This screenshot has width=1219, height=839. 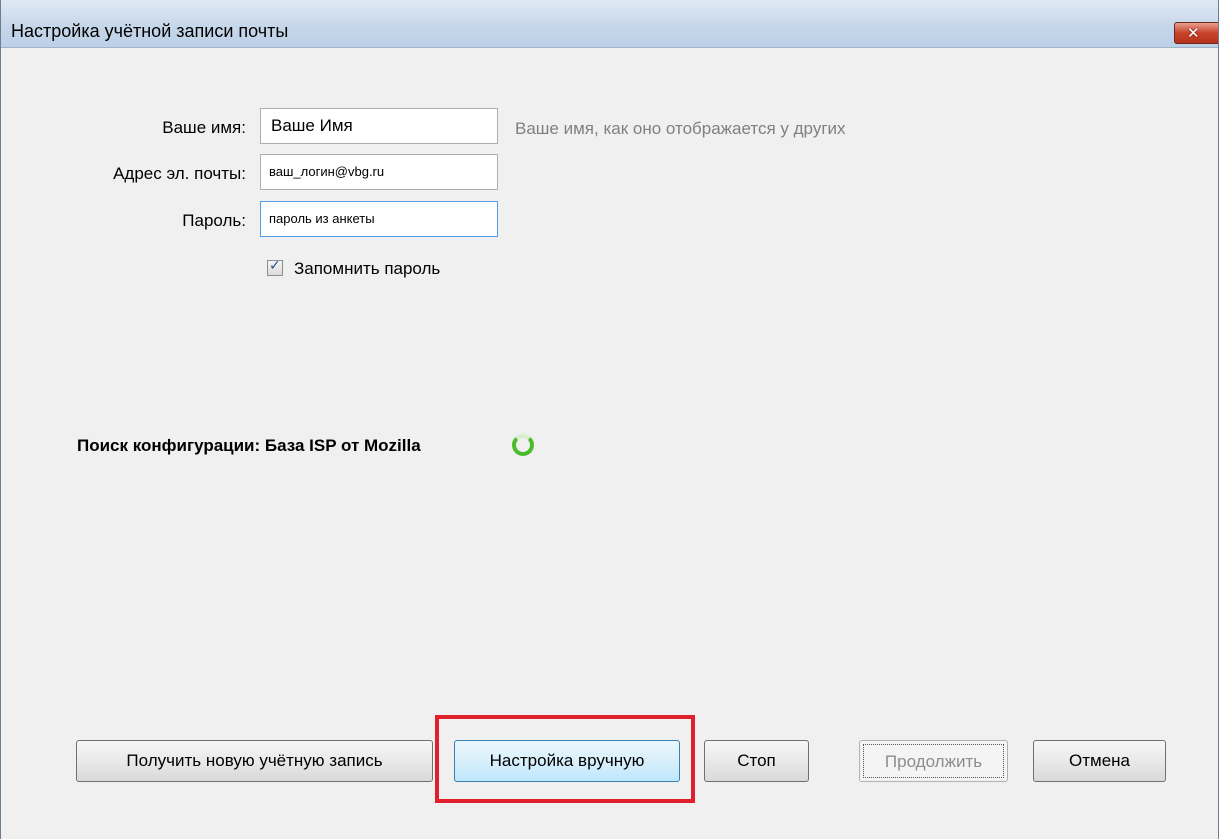 What do you see at coordinates (379, 172) in the screenshot?
I see `email-field: ваш_логин@vbg.ru` at bounding box center [379, 172].